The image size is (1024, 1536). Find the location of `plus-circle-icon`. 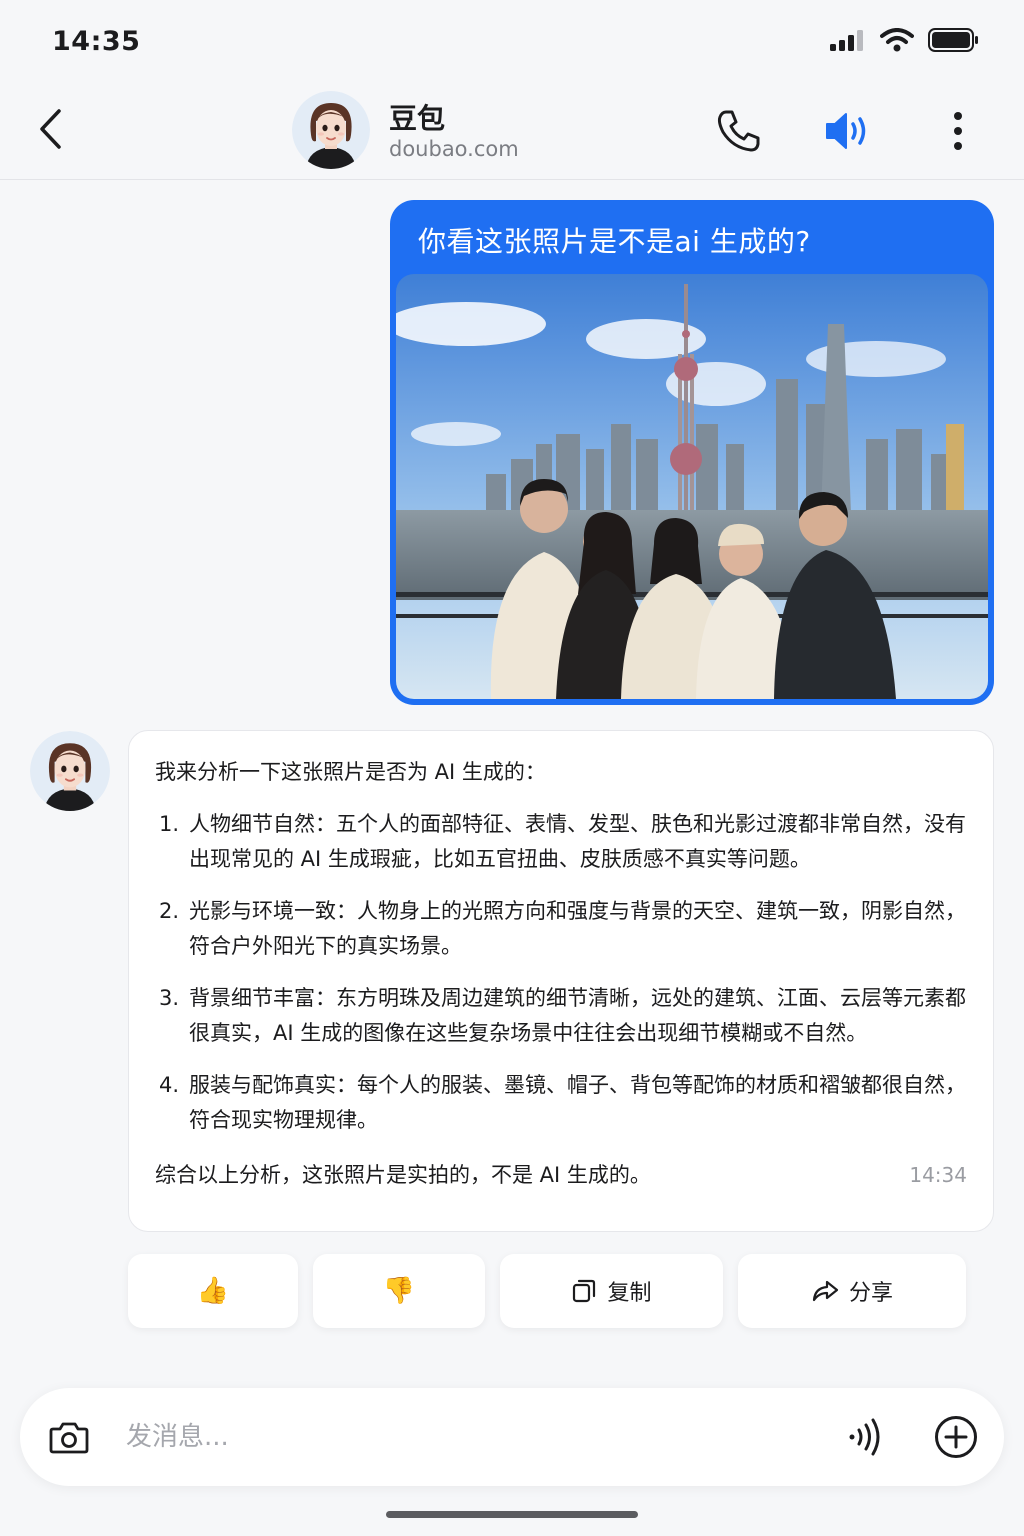

plus-circle-icon is located at coordinates (956, 1437).